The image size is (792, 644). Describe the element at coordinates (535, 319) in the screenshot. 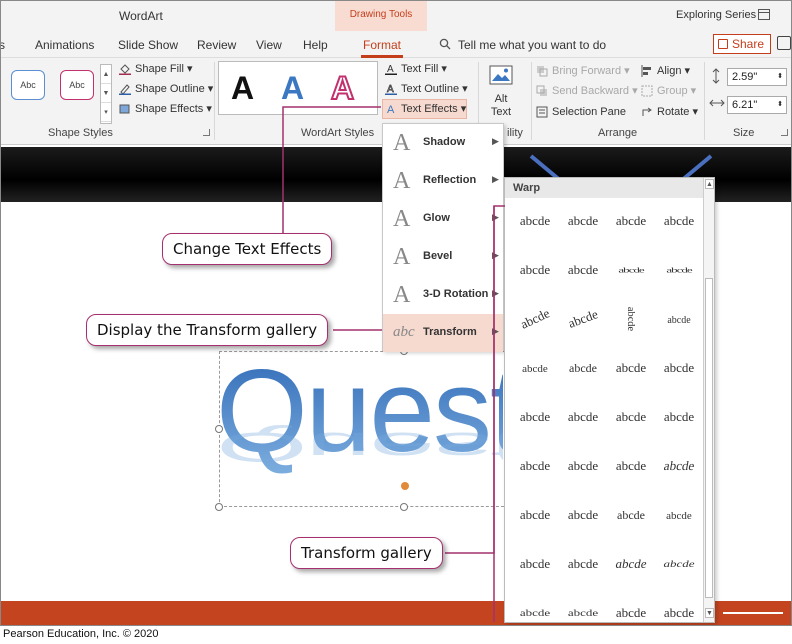

I see `warp-option-r3-c1: abcde` at that location.